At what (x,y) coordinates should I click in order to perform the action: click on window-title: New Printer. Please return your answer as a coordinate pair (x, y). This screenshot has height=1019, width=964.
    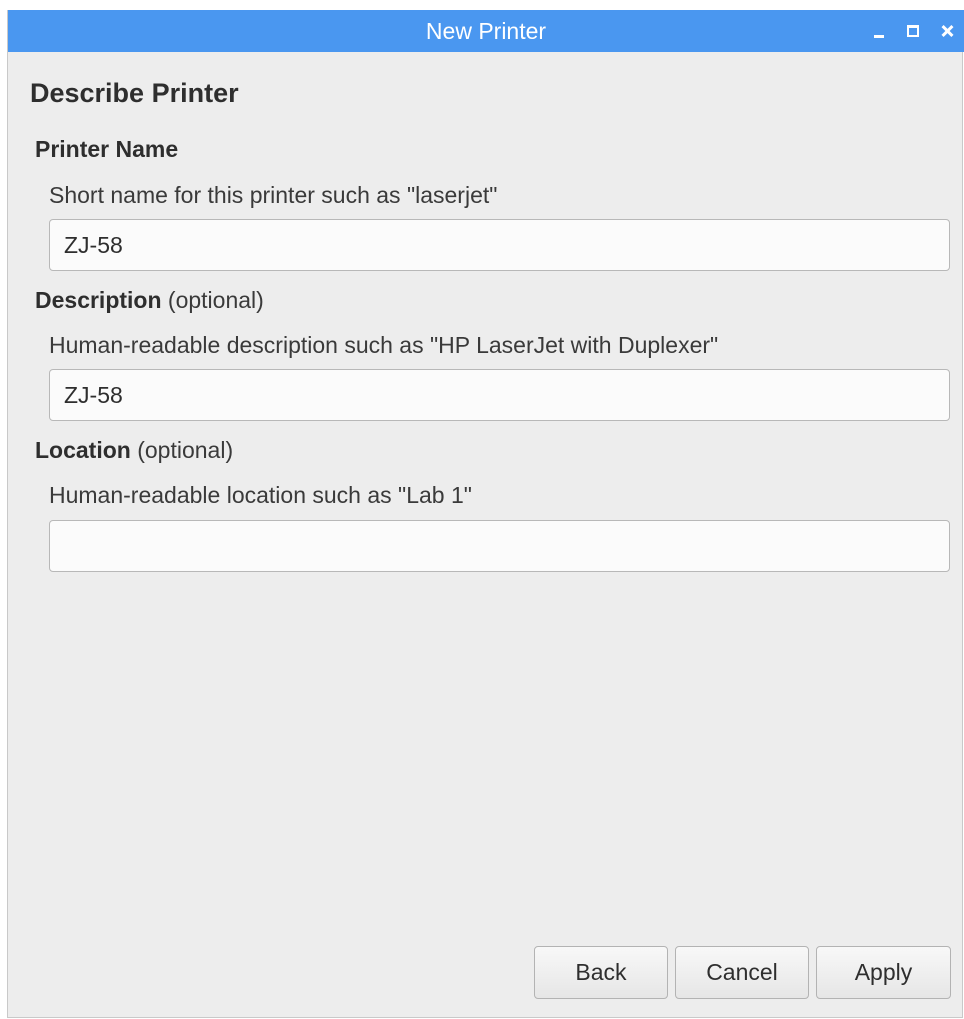
    Looking at the image, I should click on (486, 31).